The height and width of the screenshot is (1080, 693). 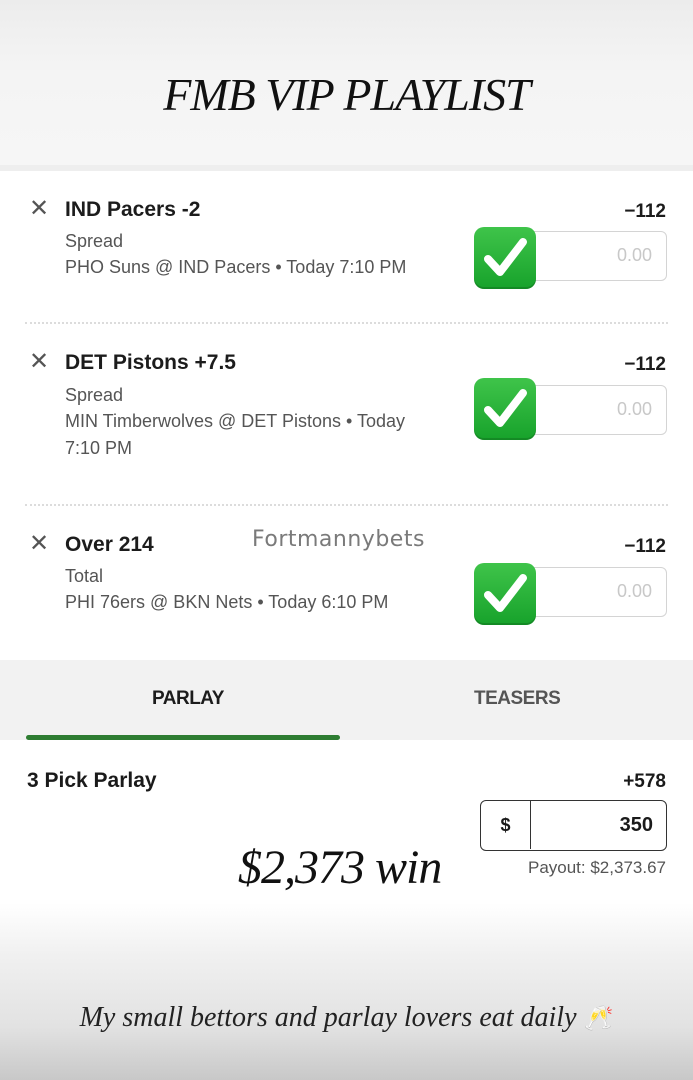 I want to click on win-caption: $2,373 win, so click(x=340, y=867).